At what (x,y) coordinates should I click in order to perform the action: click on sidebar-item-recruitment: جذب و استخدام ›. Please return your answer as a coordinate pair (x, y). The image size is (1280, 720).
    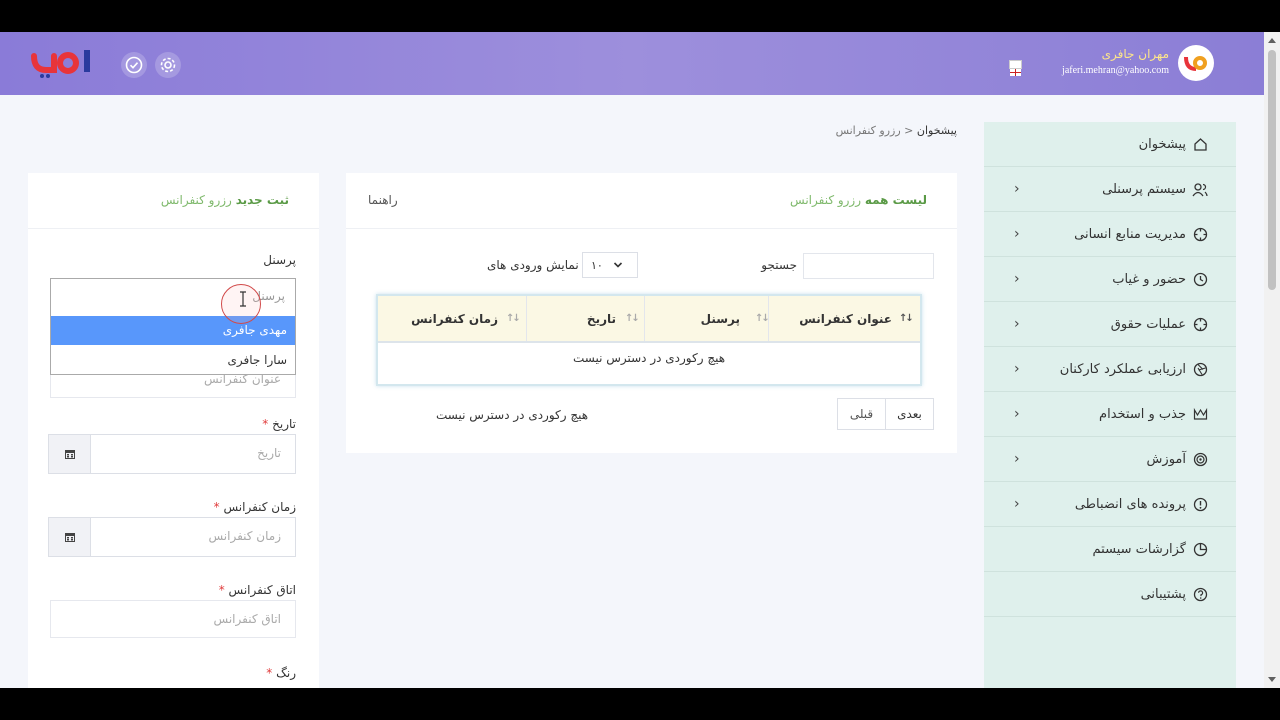
    Looking at the image, I should click on (1110, 414).